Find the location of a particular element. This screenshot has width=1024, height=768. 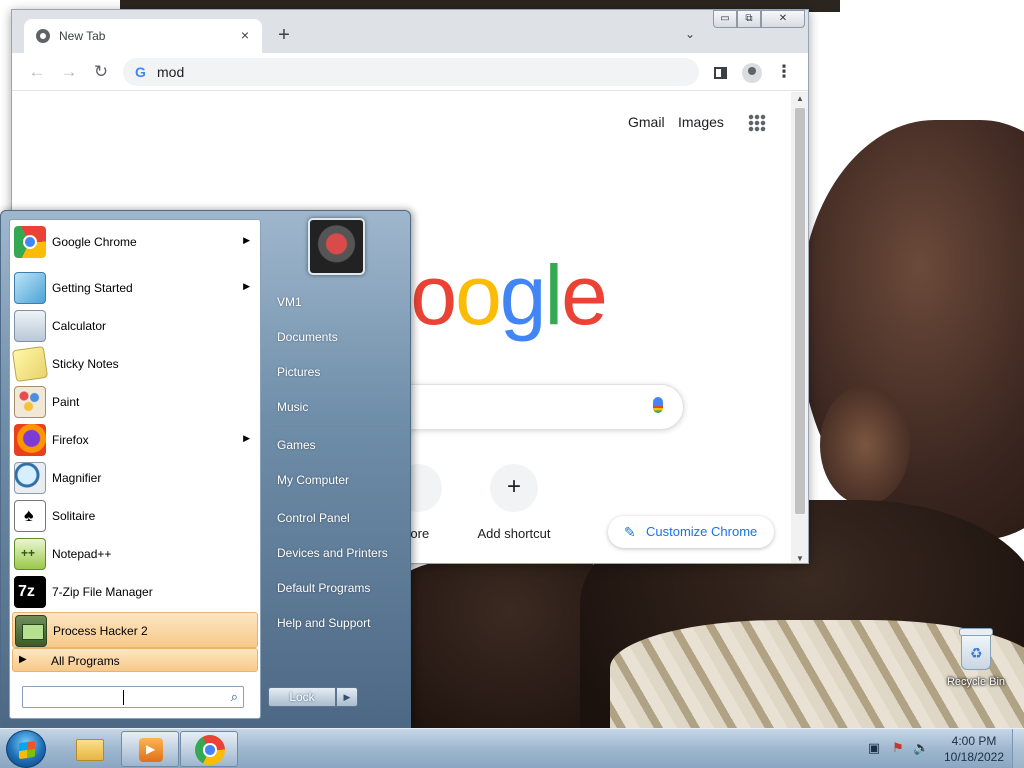

start-menu-item-solitaire: Solitaire is located at coordinates (135, 516).